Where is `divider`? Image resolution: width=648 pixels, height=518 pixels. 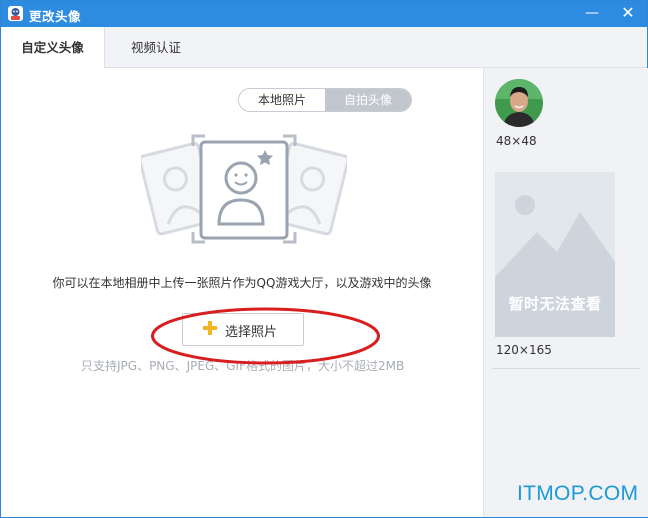 divider is located at coordinates (566, 368).